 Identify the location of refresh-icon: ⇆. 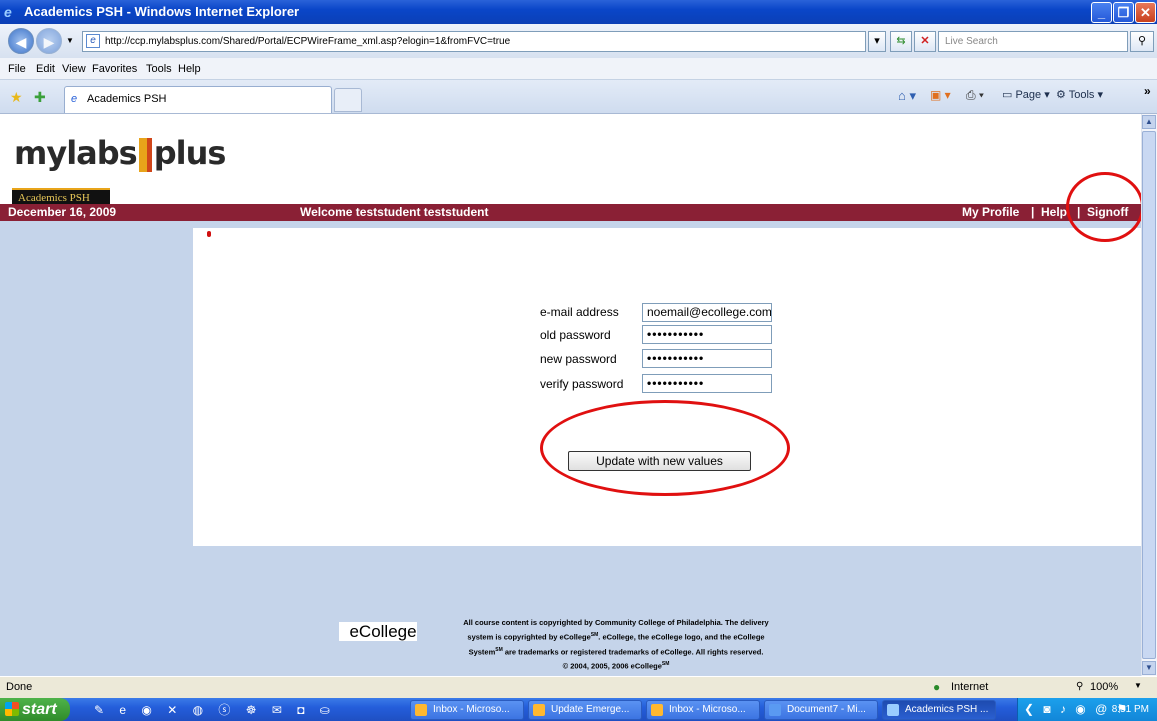
(901, 41).